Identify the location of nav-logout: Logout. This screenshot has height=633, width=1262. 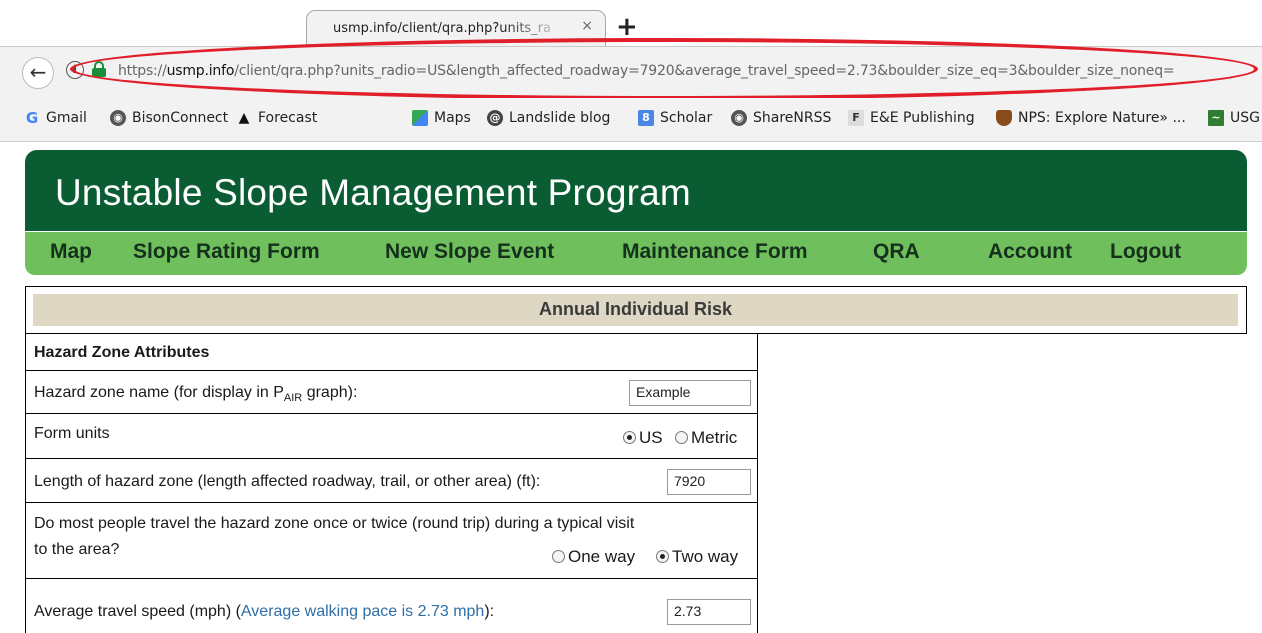
(1145, 252).